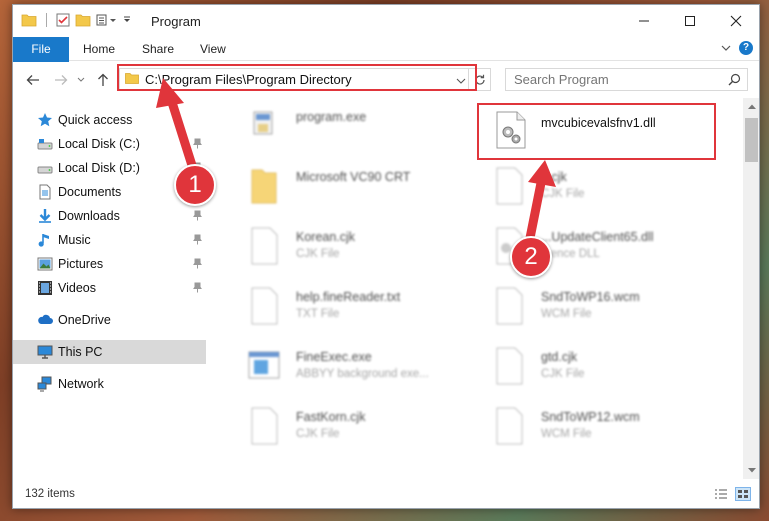 The width and height of the screenshot is (769, 521). What do you see at coordinates (45, 319) in the screenshot?
I see `cloud-icon` at bounding box center [45, 319].